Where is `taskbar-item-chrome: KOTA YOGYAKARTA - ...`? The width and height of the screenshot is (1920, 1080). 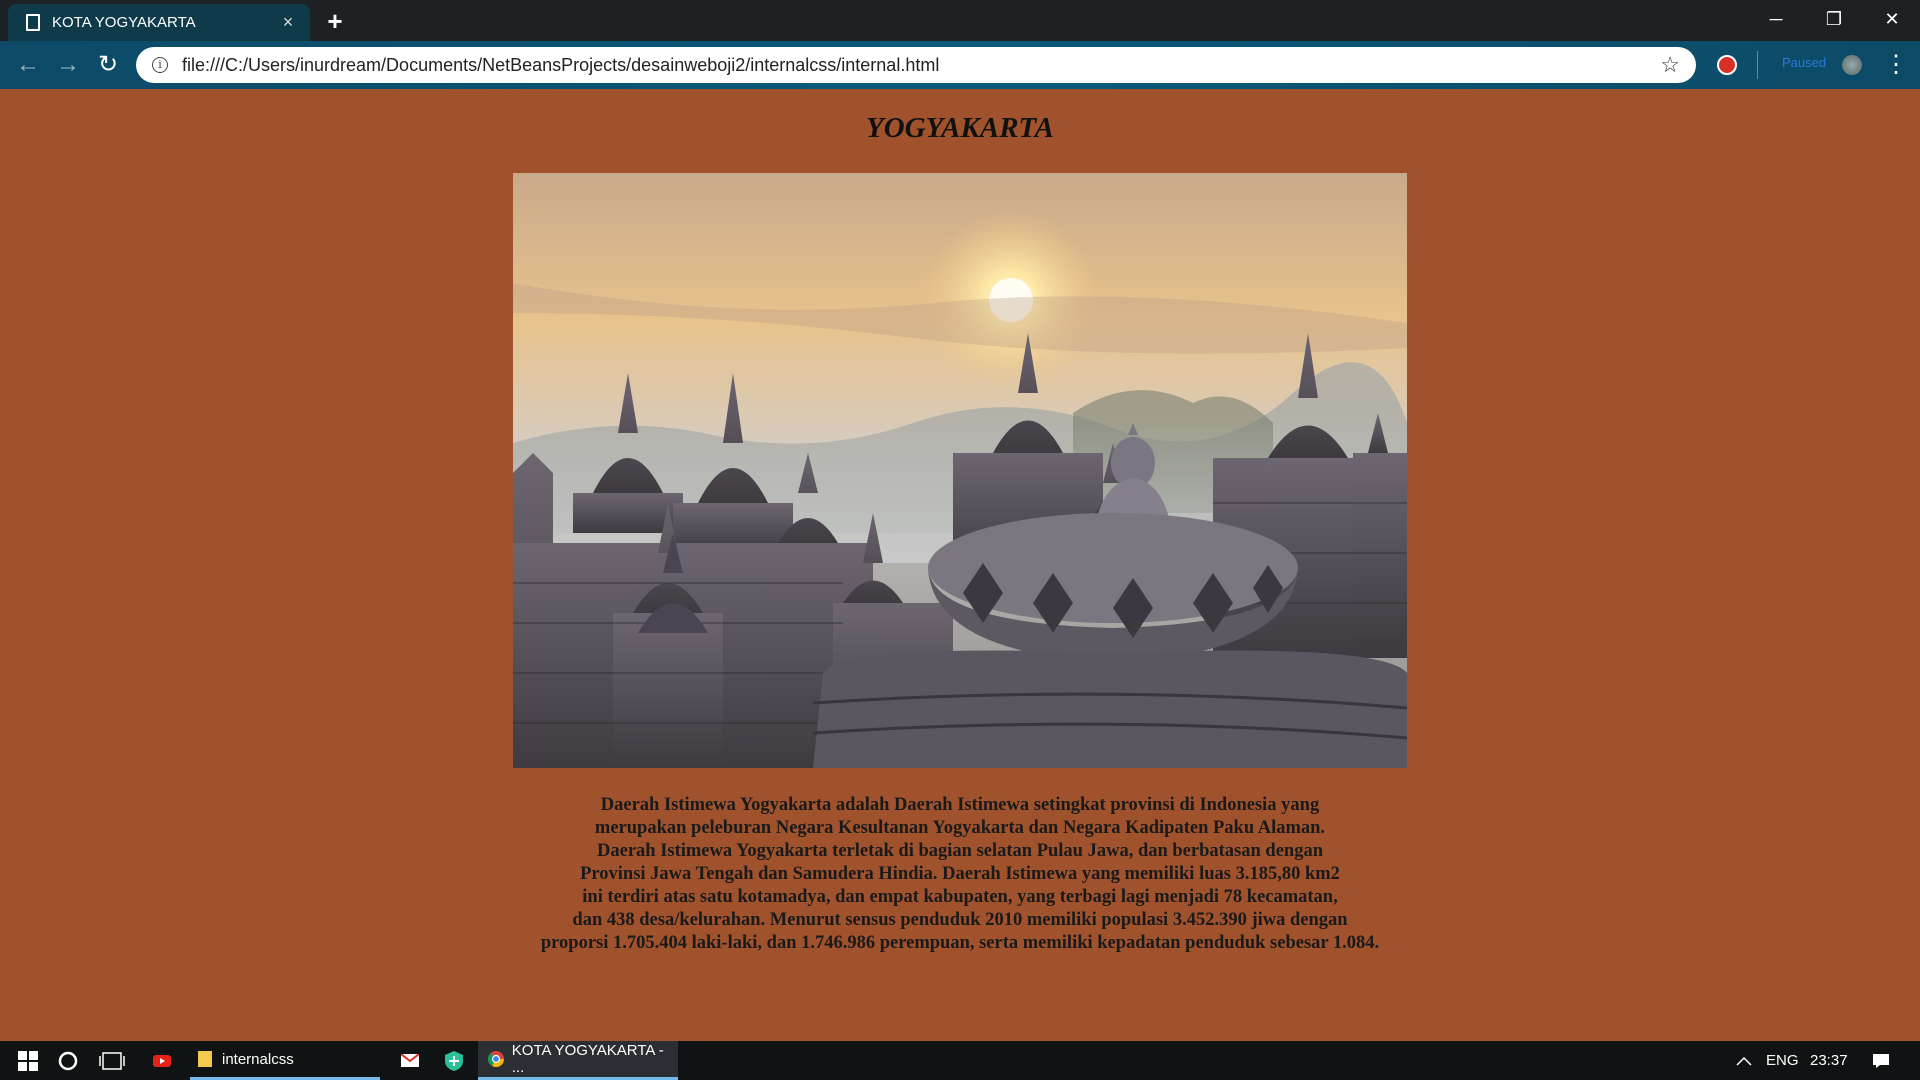 taskbar-item-chrome: KOTA YOGYAKARTA - ... is located at coordinates (578, 1060).